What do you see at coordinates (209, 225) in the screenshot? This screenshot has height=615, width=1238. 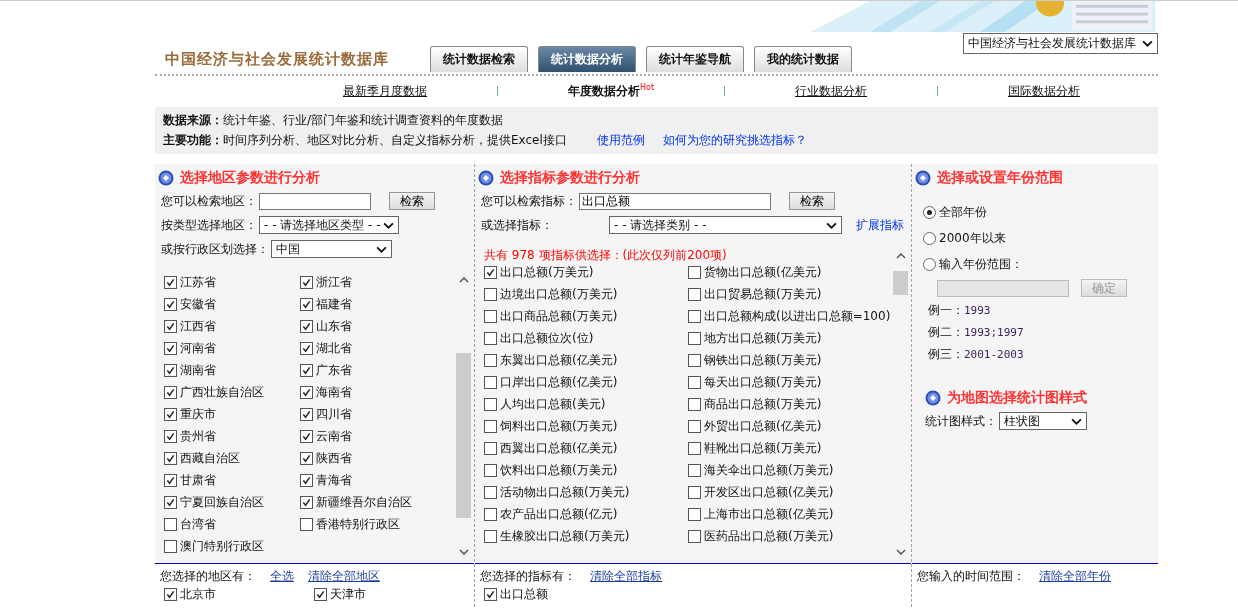 I see `field-label: 按类型选择地区：` at bounding box center [209, 225].